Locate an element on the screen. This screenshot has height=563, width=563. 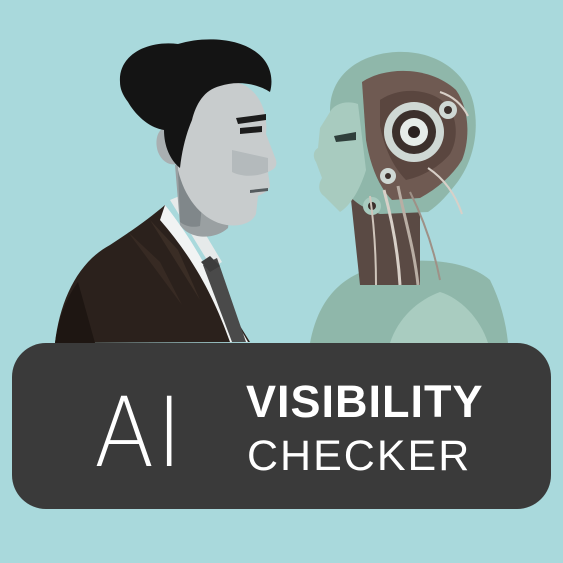
ai-letters: AI is located at coordinates (139, 433).